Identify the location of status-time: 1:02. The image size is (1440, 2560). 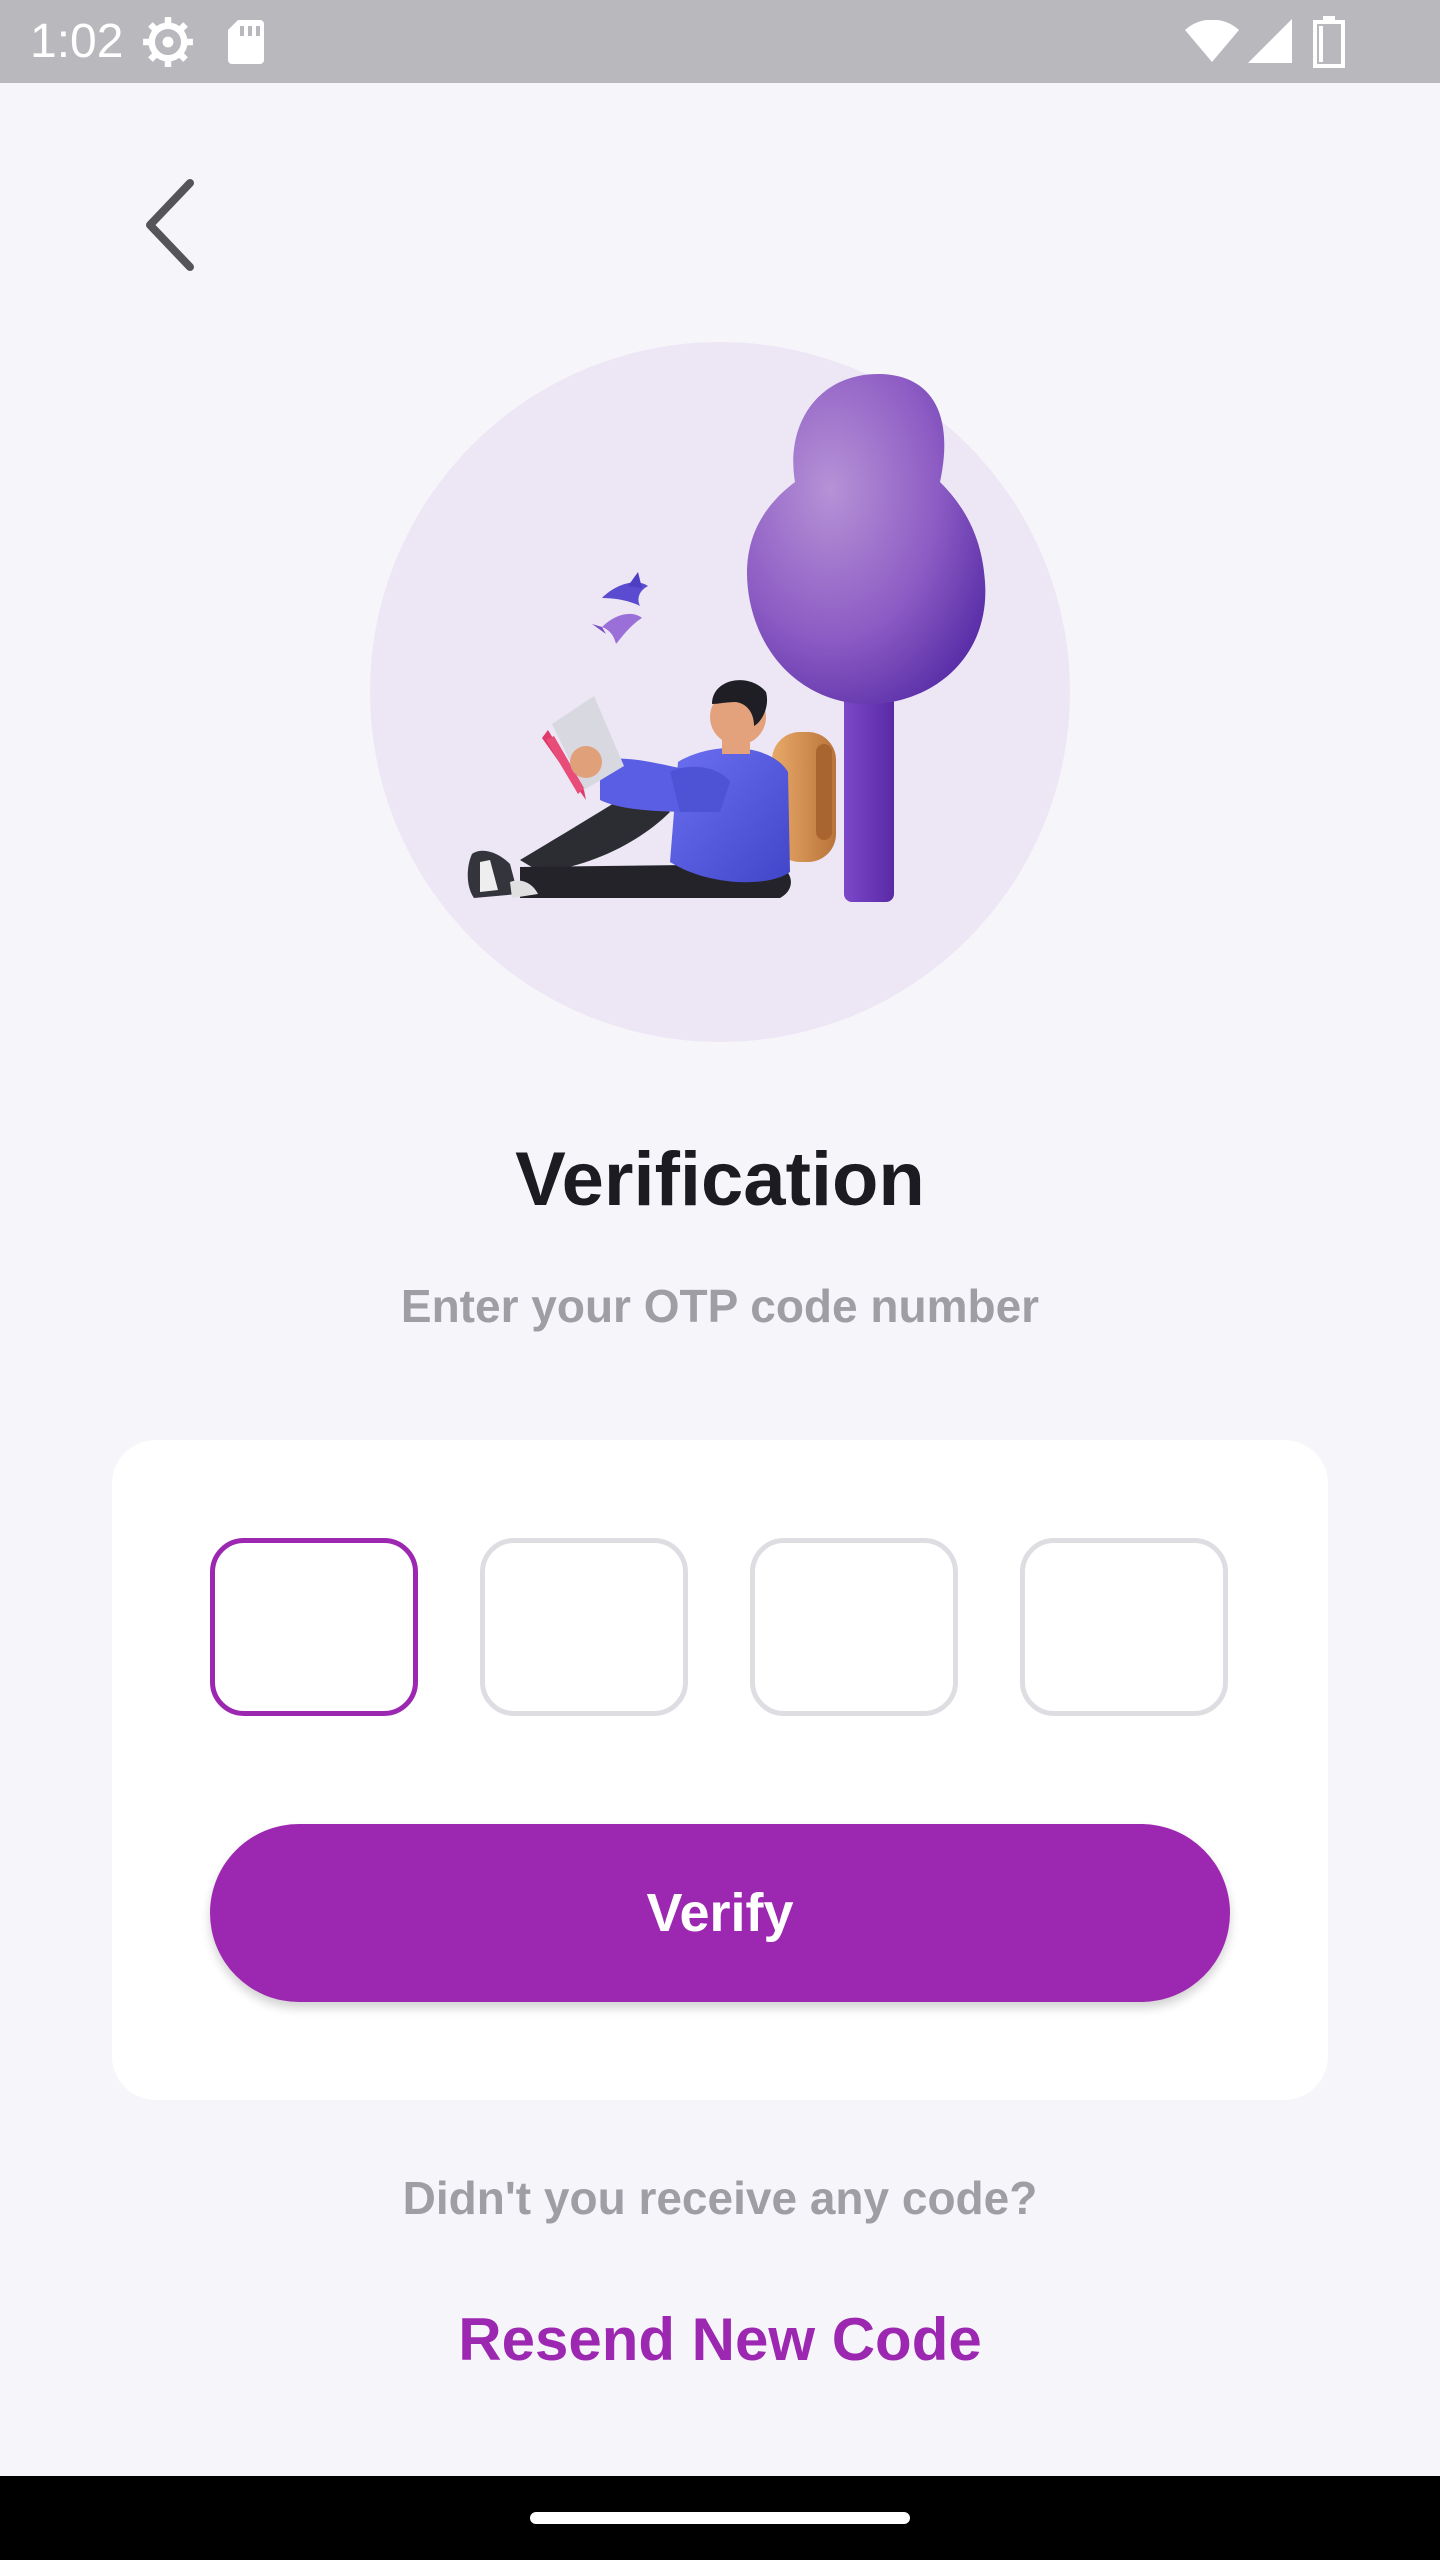
(77, 41).